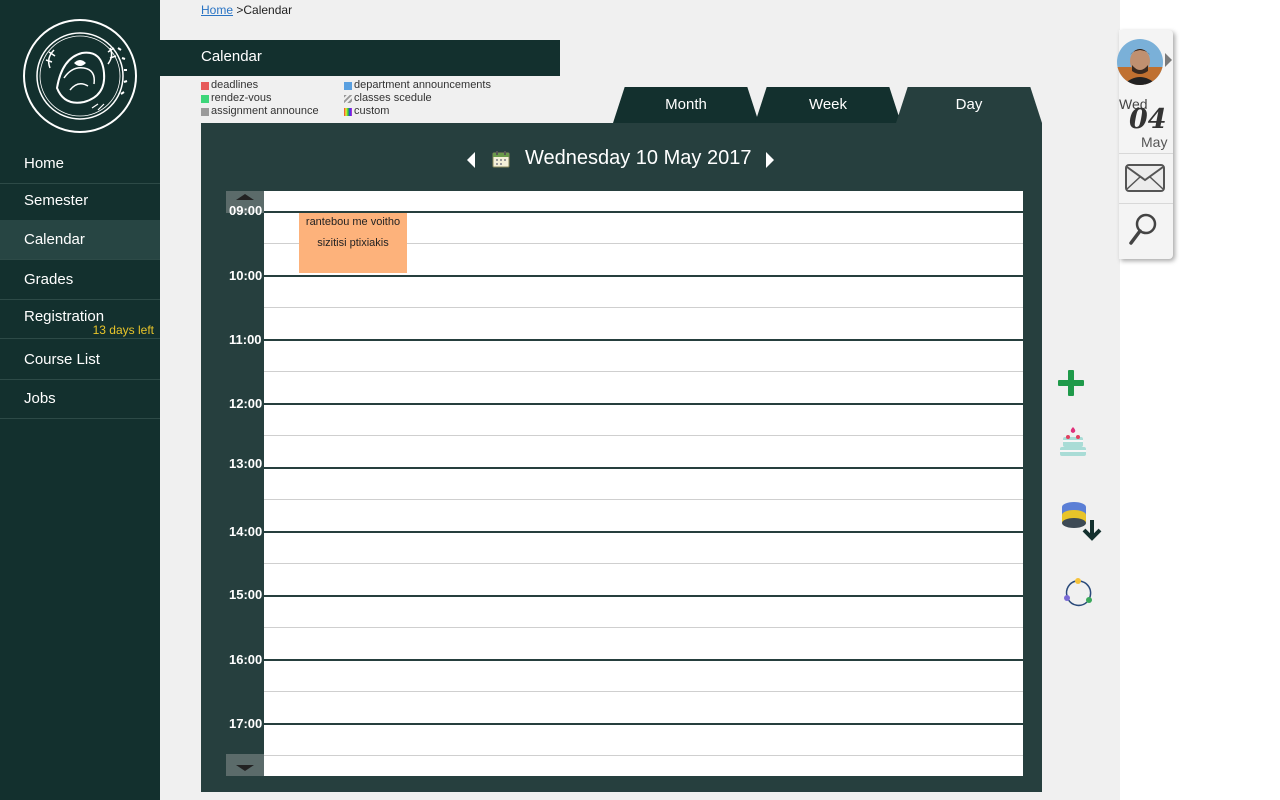  Describe the element at coordinates (245, 768) in the screenshot. I see `chevron-down-icon` at that location.